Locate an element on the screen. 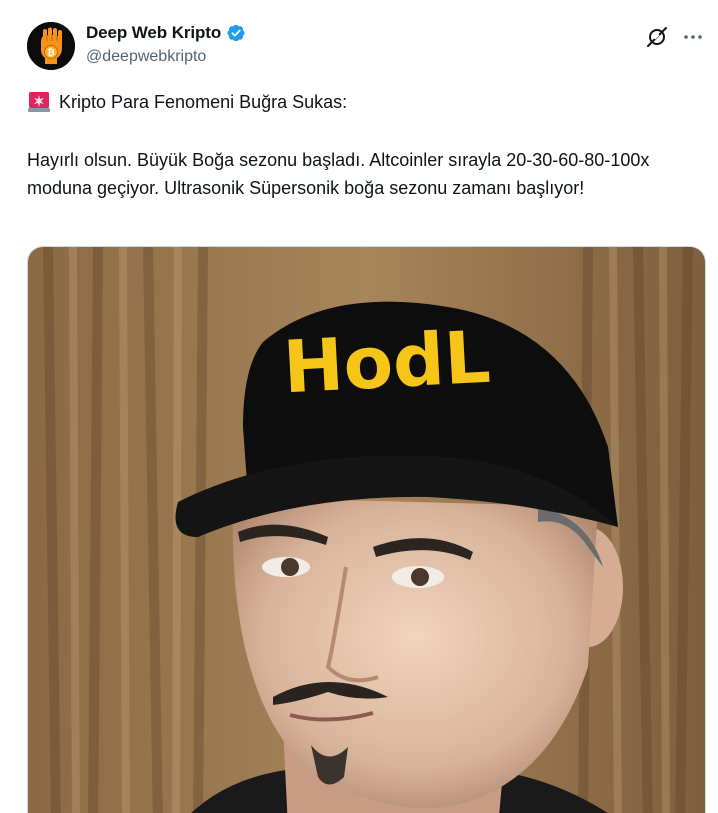 This screenshot has width=718, height=813. fist-bitcoin-icon: ₿ is located at coordinates (51, 46).